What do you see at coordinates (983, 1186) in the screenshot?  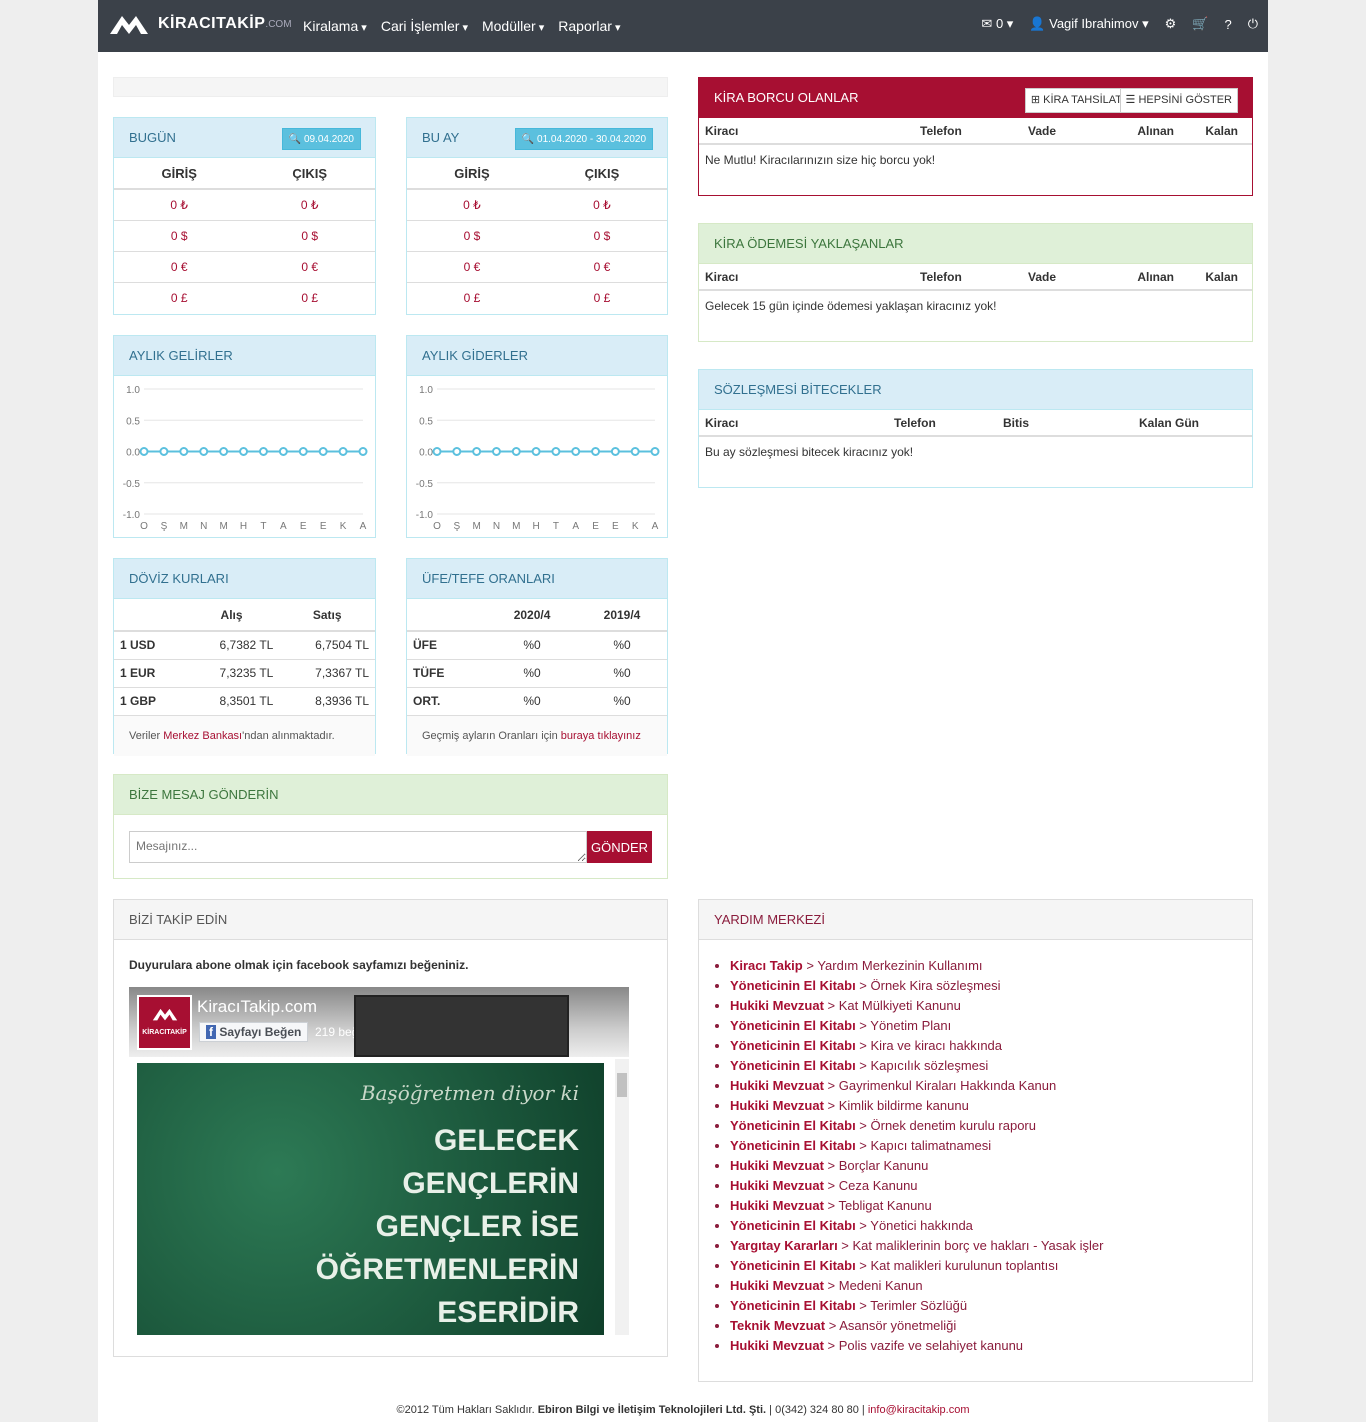 I see `help-item: Hukiki Mevzuat > Ceza Kanunu` at bounding box center [983, 1186].